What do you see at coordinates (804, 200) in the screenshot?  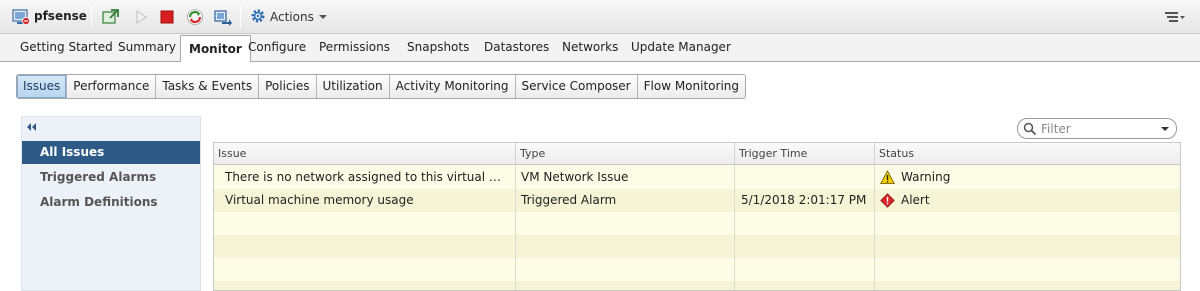 I see `cell-trigger-time: 5/1/2018 2:01:17 PM` at bounding box center [804, 200].